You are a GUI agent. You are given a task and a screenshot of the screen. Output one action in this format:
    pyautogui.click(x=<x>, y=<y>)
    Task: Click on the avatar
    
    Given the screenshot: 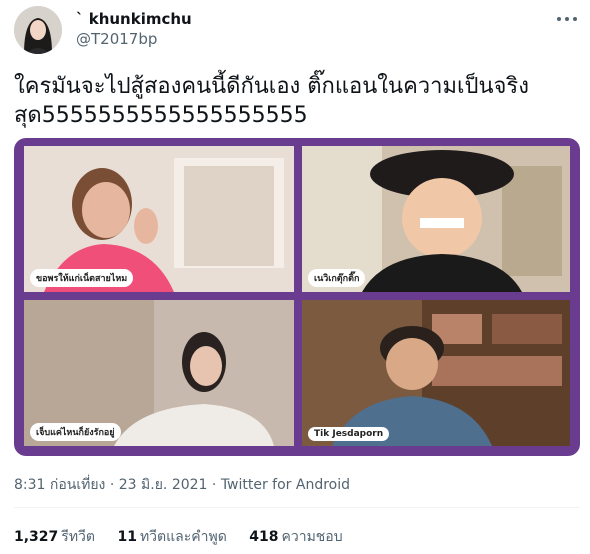 What is the action you would take?
    pyautogui.click(x=38, y=30)
    